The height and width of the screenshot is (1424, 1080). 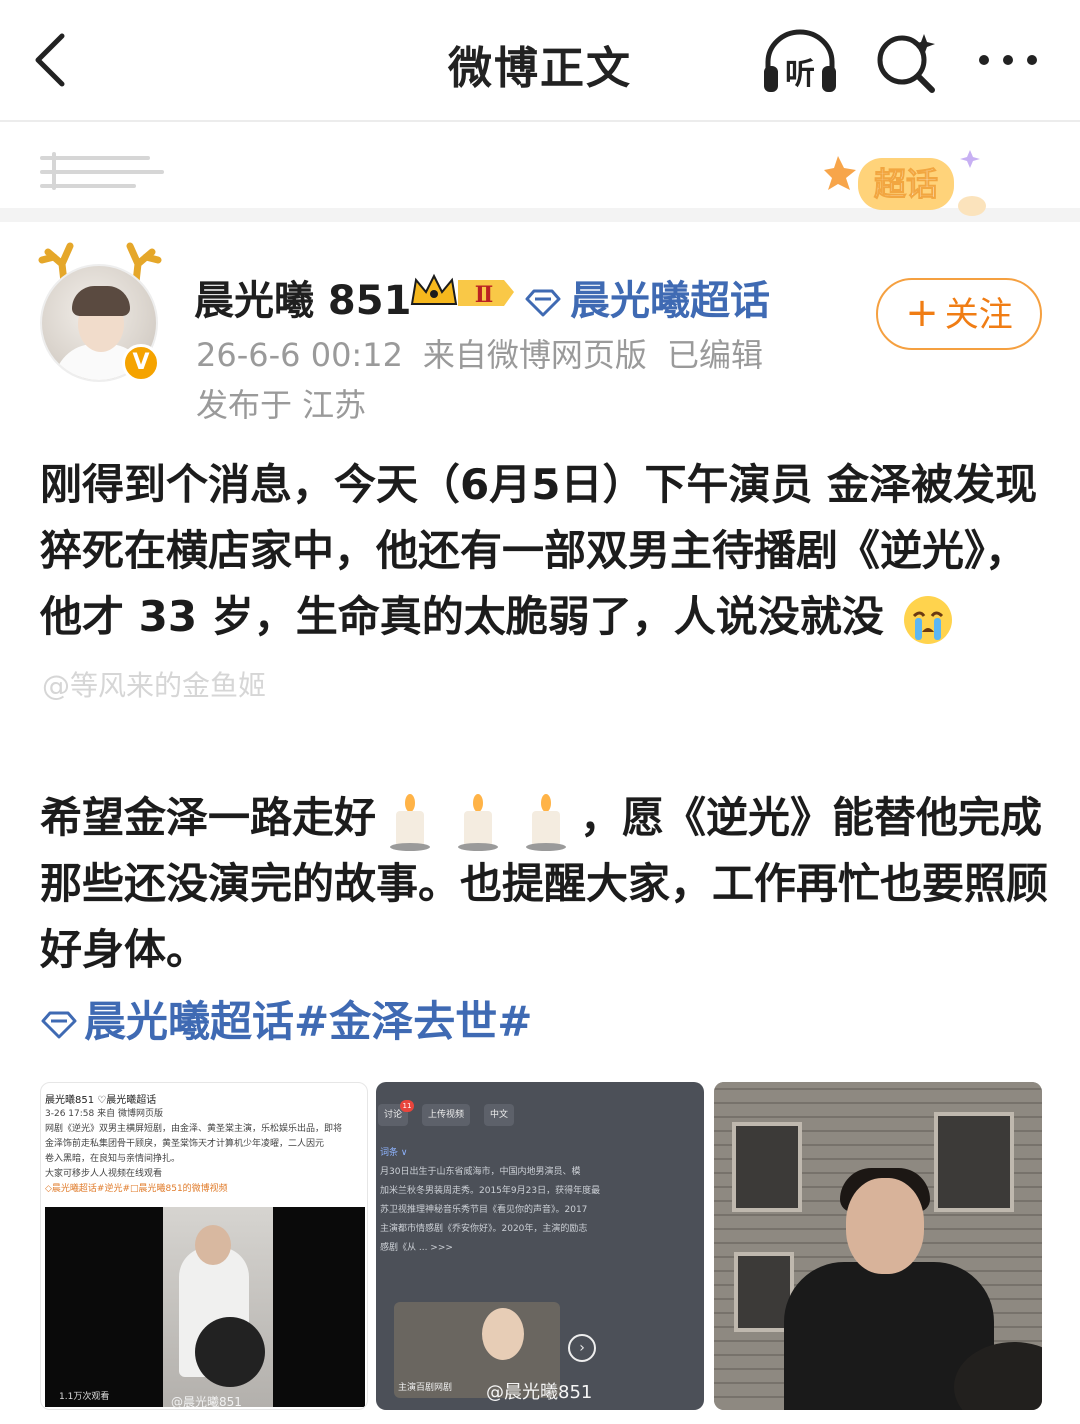 I want to click on headphones-listen-icon: 听, so click(x=800, y=61).